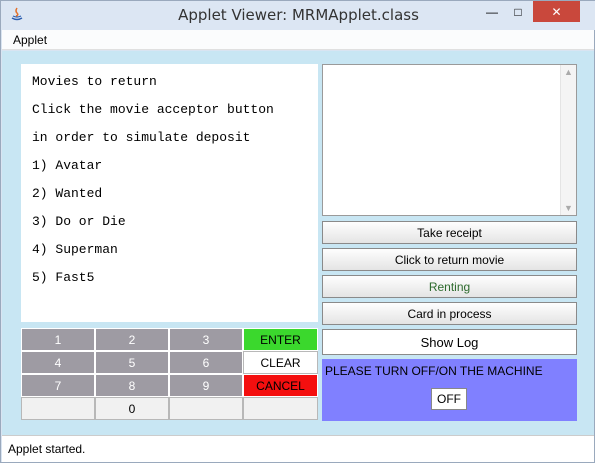 The height and width of the screenshot is (463, 595). What do you see at coordinates (94, 81) in the screenshot?
I see `instruction-line: Movies to return` at bounding box center [94, 81].